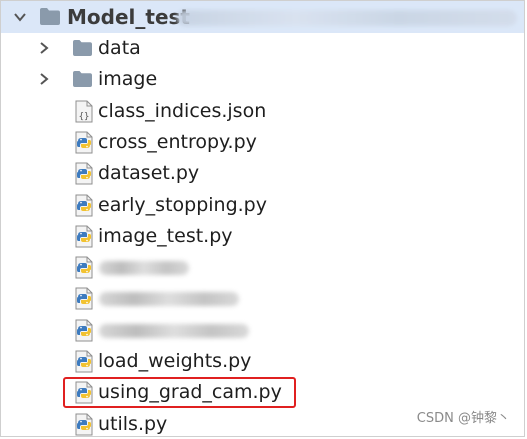 The image size is (527, 439). I want to click on tree-item-label: cross_entropy.py, so click(177, 141).